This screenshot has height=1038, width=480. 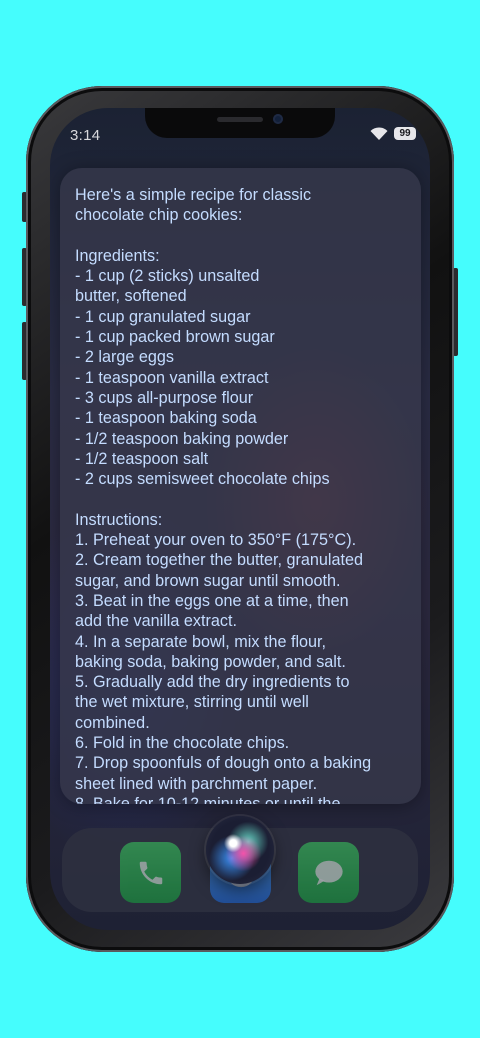 I want to click on status-time: 3:14, so click(x=85, y=135).